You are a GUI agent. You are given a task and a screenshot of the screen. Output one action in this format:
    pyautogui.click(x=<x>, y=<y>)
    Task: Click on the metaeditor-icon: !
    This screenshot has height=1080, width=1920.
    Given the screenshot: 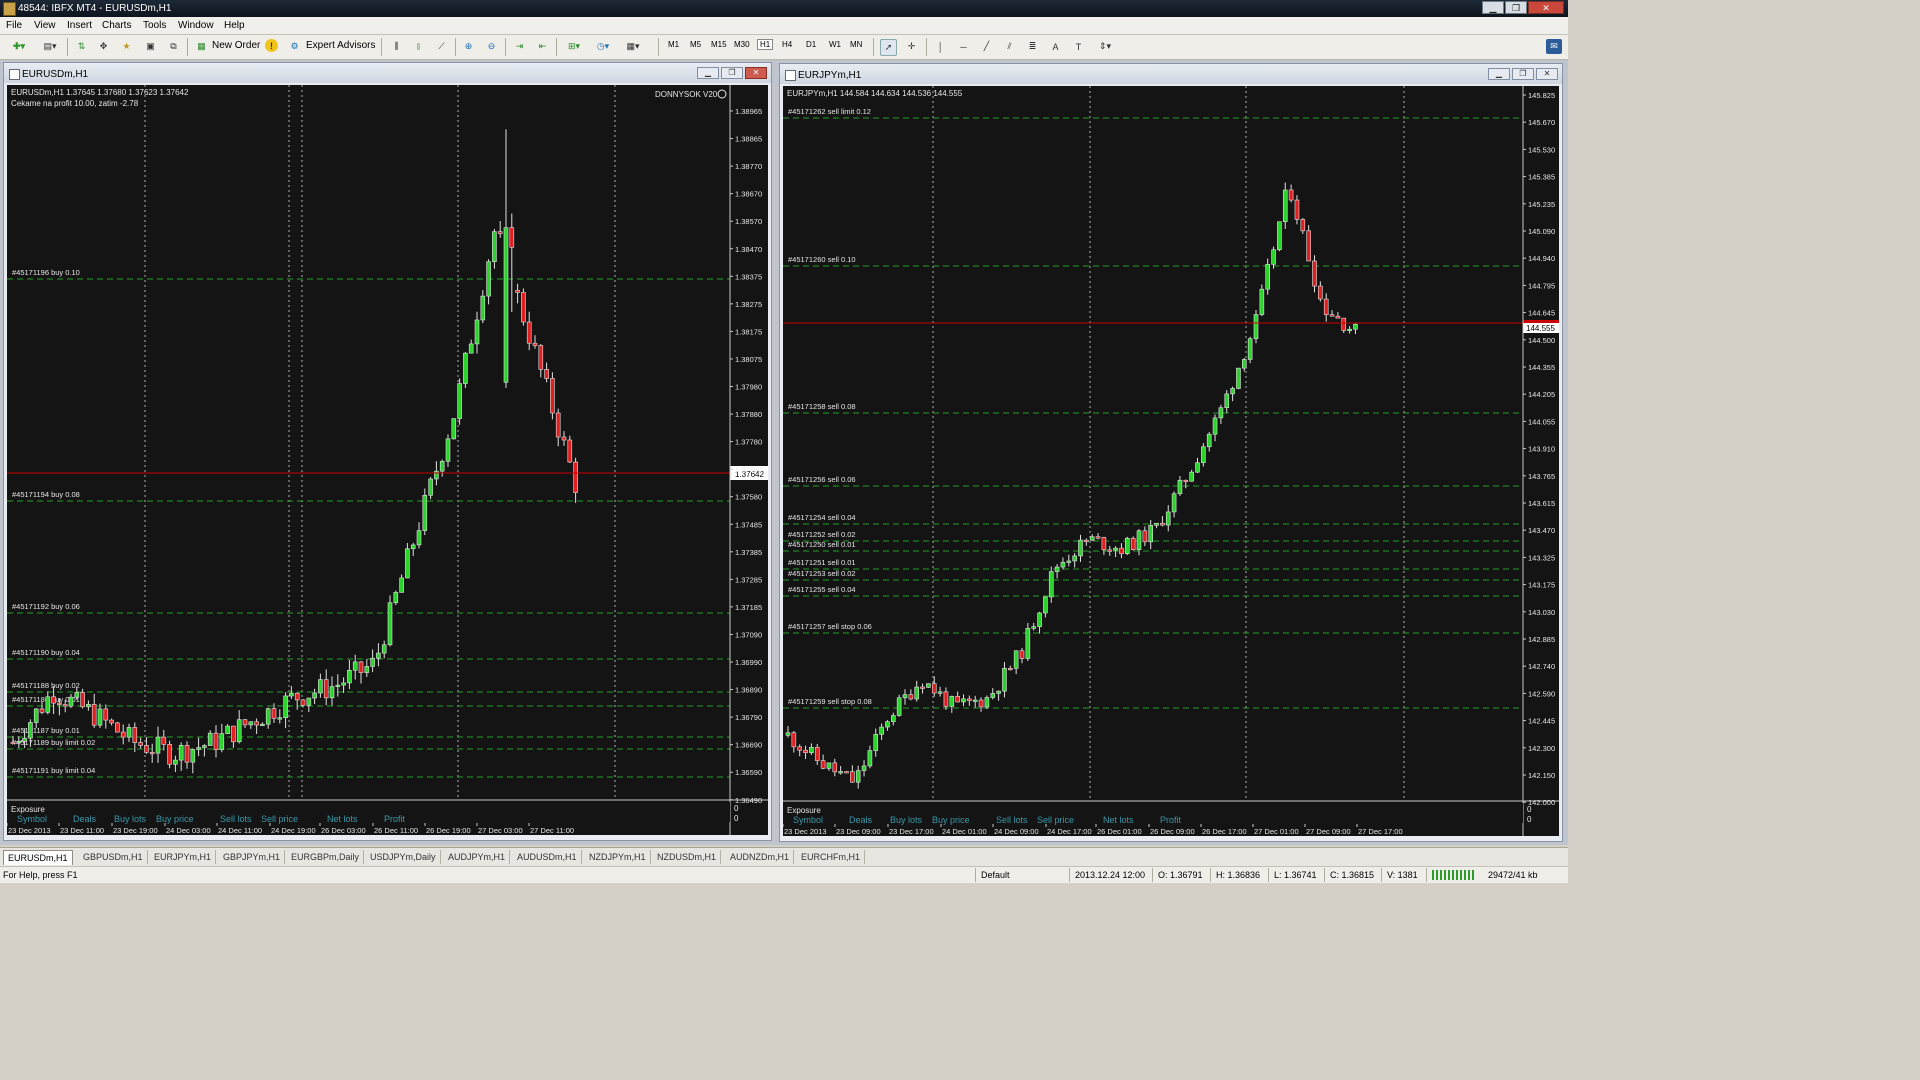 What is the action you would take?
    pyautogui.click(x=271, y=45)
    